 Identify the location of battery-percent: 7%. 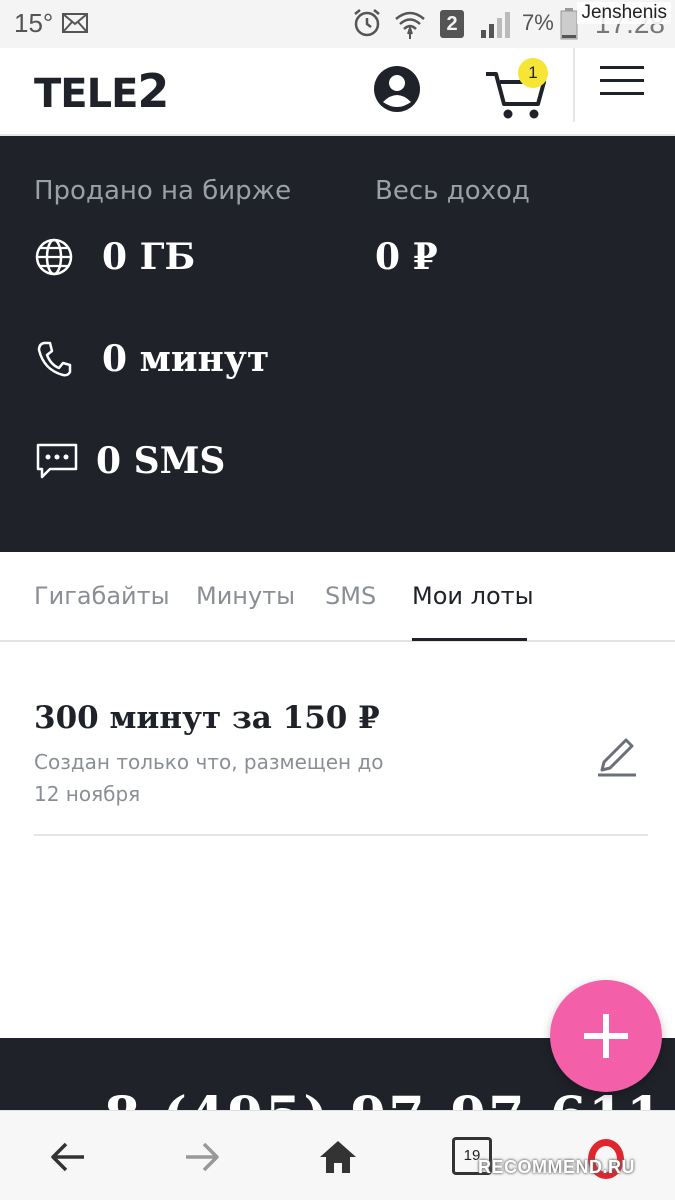
(538, 22).